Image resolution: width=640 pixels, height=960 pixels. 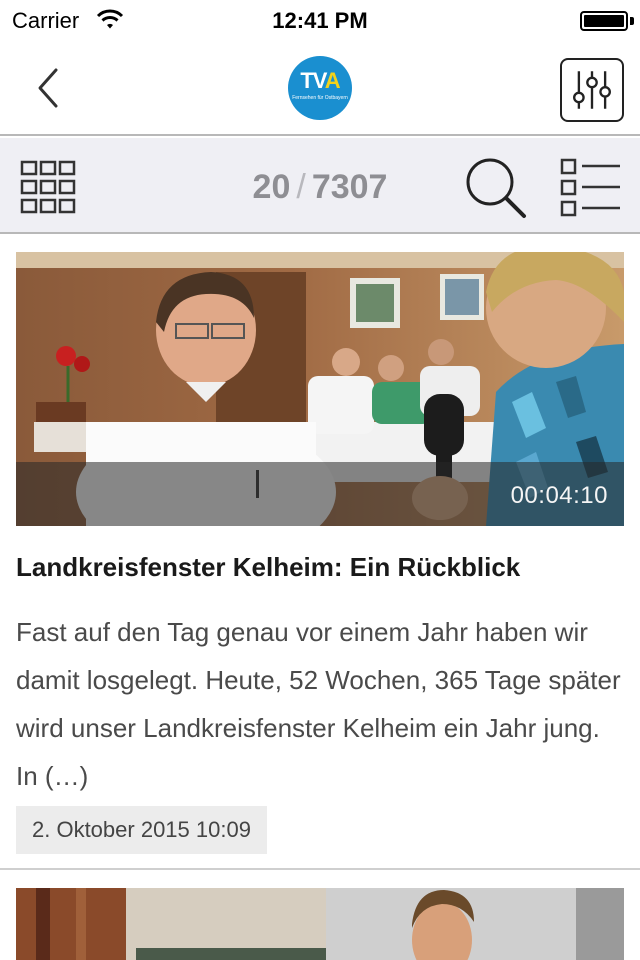 What do you see at coordinates (141, 830) in the screenshot?
I see `date-badge: 2. Oktober 2015 10:09` at bounding box center [141, 830].